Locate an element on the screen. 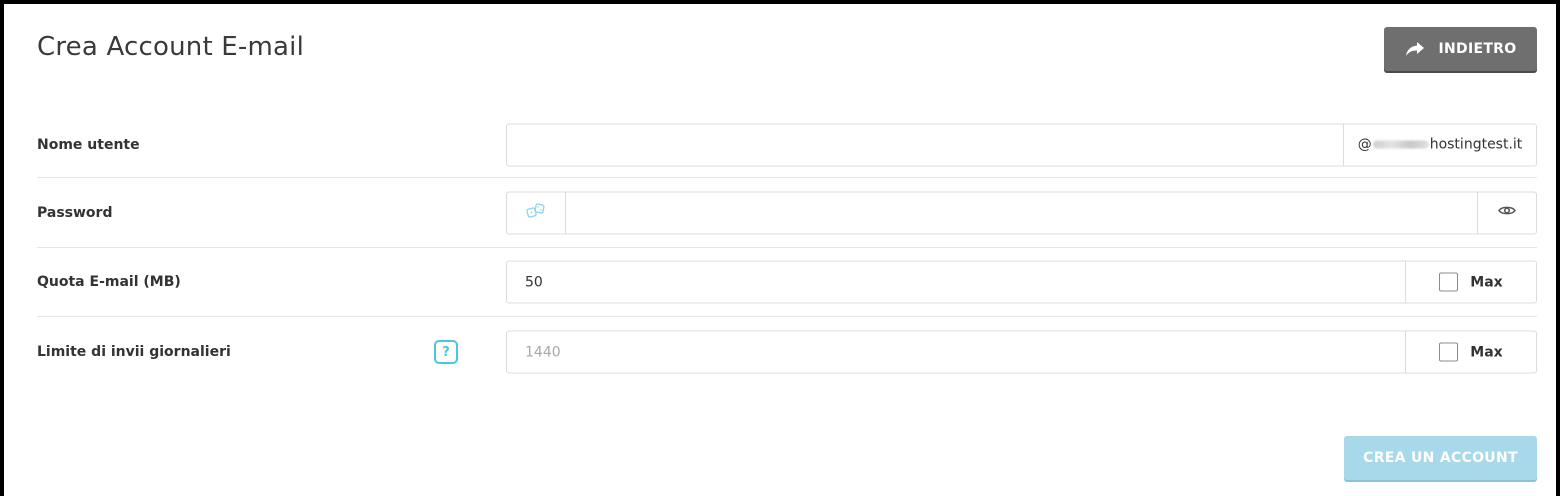 The image size is (1560, 496). back-button: INDIETRO is located at coordinates (1460, 49).